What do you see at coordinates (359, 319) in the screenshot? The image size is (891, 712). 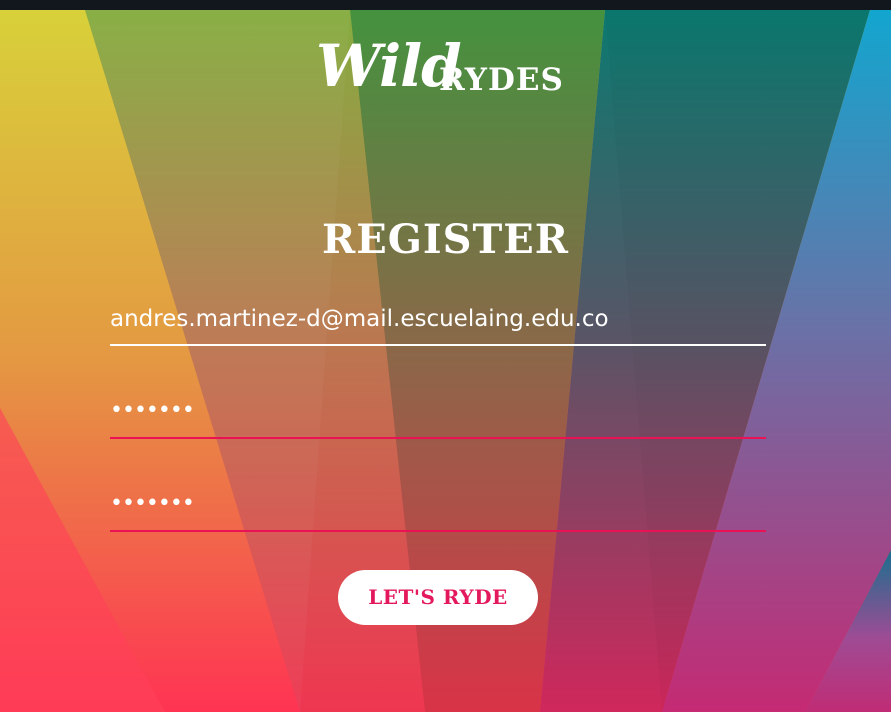 I see `email-value: andres.martinez-d@mail.escuelaing.edu.co` at bounding box center [359, 319].